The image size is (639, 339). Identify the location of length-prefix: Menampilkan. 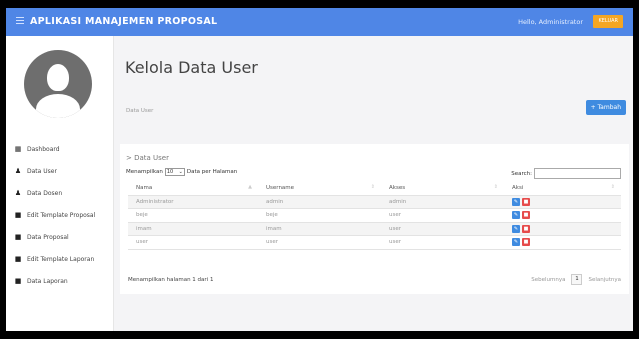
(144, 172).